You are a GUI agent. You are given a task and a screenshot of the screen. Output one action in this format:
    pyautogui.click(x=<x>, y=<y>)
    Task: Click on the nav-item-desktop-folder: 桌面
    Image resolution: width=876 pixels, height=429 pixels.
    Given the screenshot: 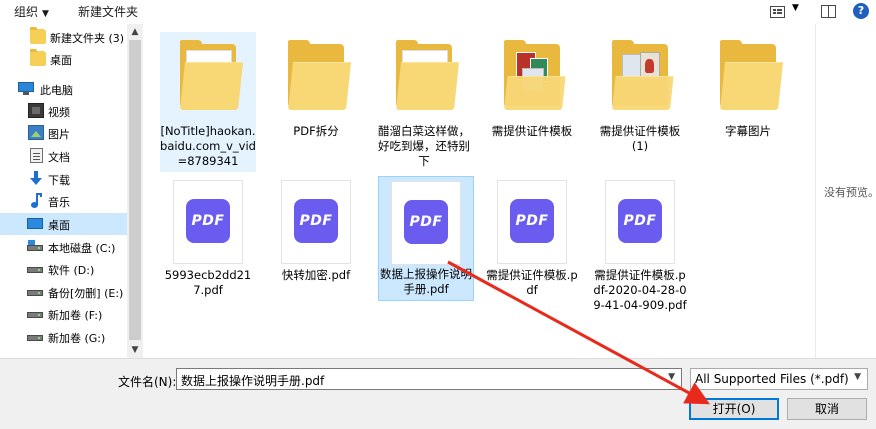 What is the action you would take?
    pyautogui.click(x=63, y=59)
    